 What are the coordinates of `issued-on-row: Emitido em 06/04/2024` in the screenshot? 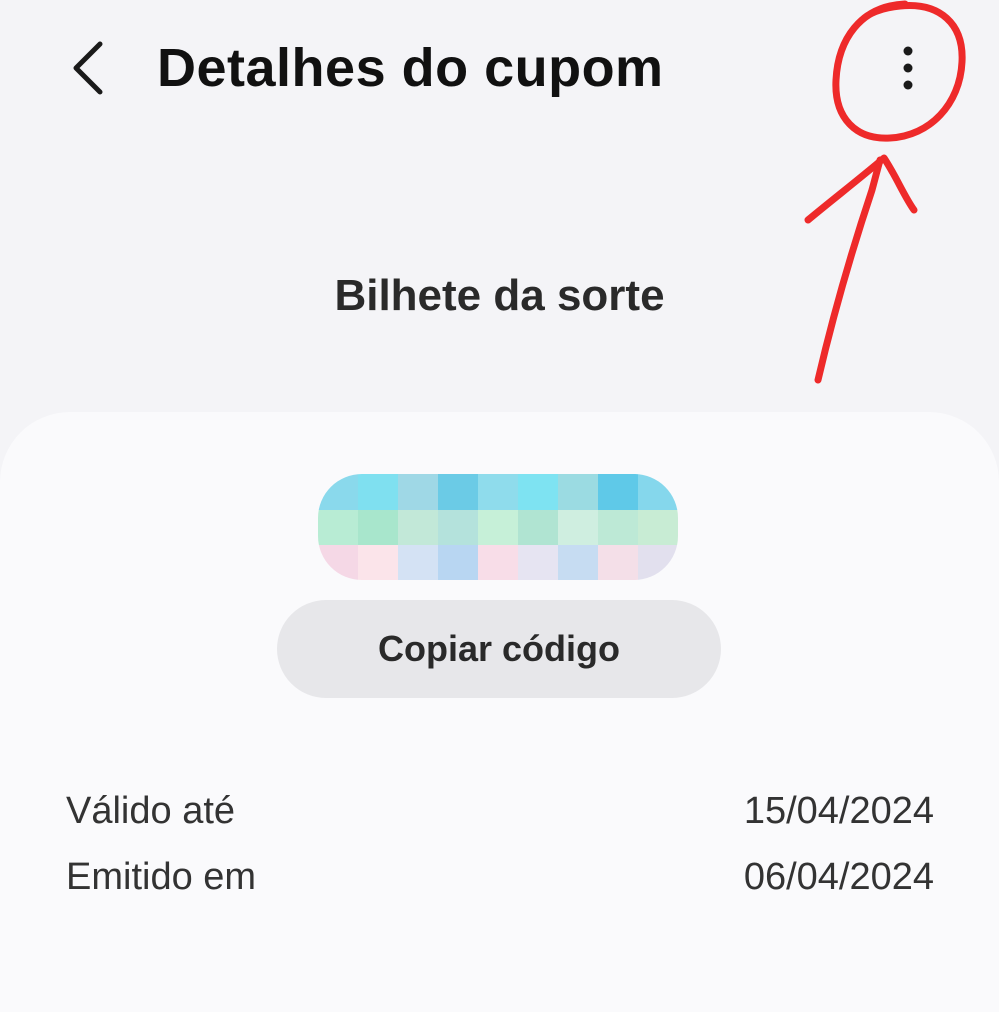 It's located at (500, 877).